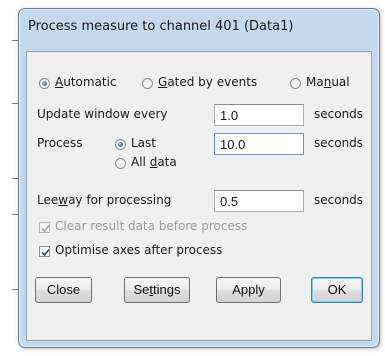  Describe the element at coordinates (138, 250) in the screenshot. I see `optimise-axes-label: Optimise axes after process` at that location.